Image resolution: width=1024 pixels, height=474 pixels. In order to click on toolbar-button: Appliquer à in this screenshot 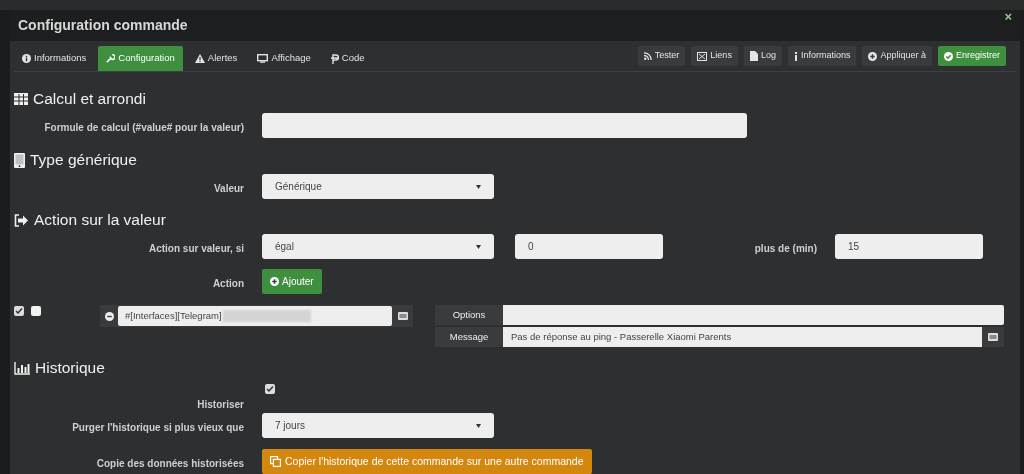, I will do `click(897, 56)`.